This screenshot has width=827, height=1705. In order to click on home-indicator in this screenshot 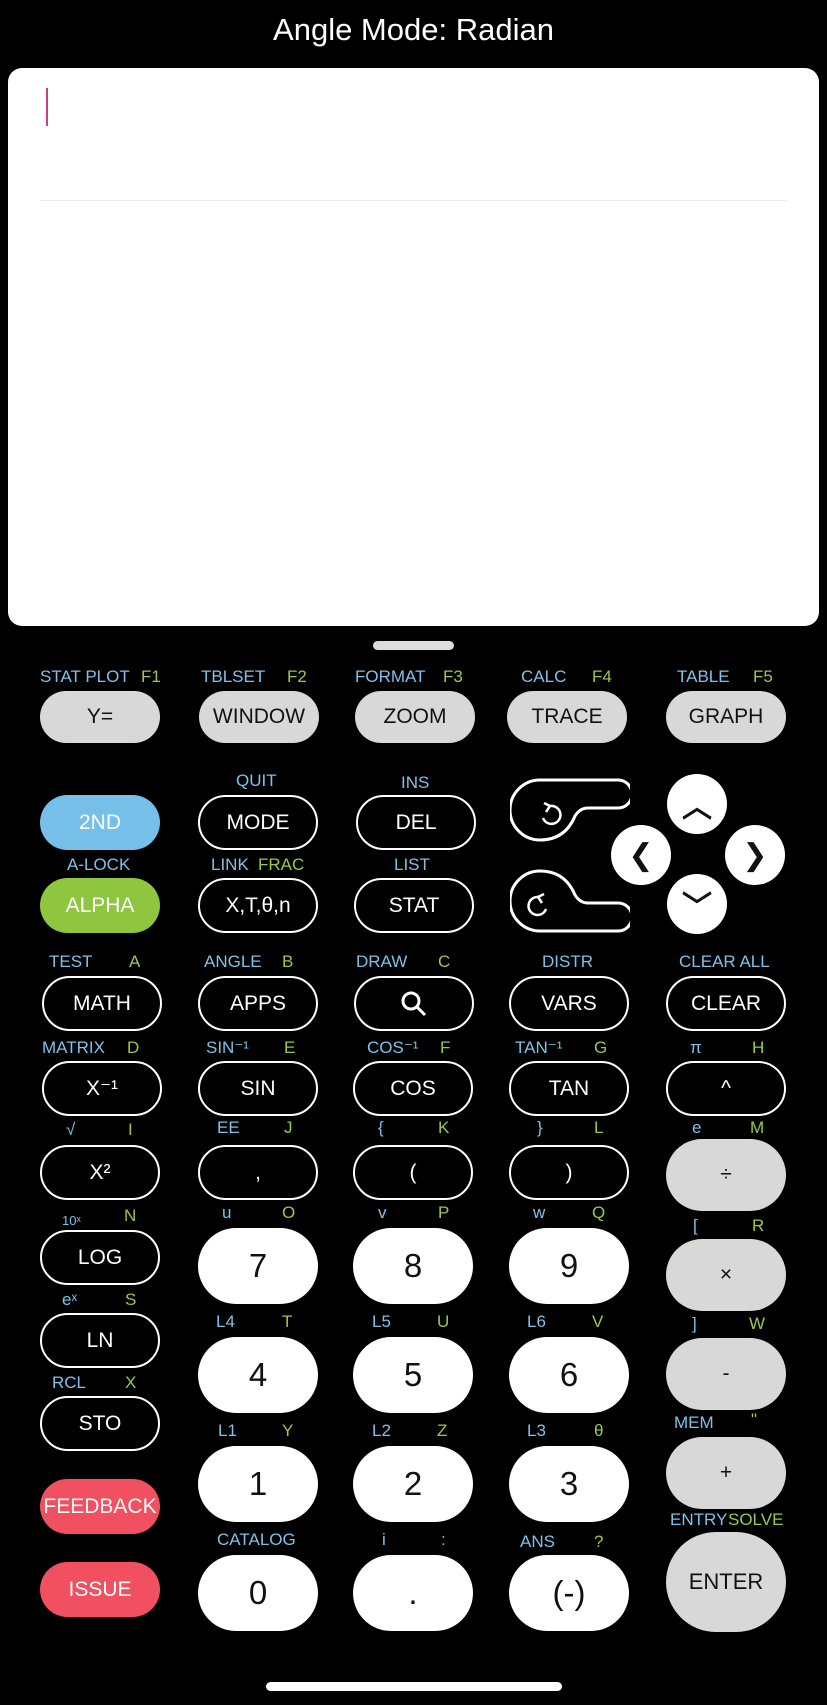, I will do `click(414, 1686)`.